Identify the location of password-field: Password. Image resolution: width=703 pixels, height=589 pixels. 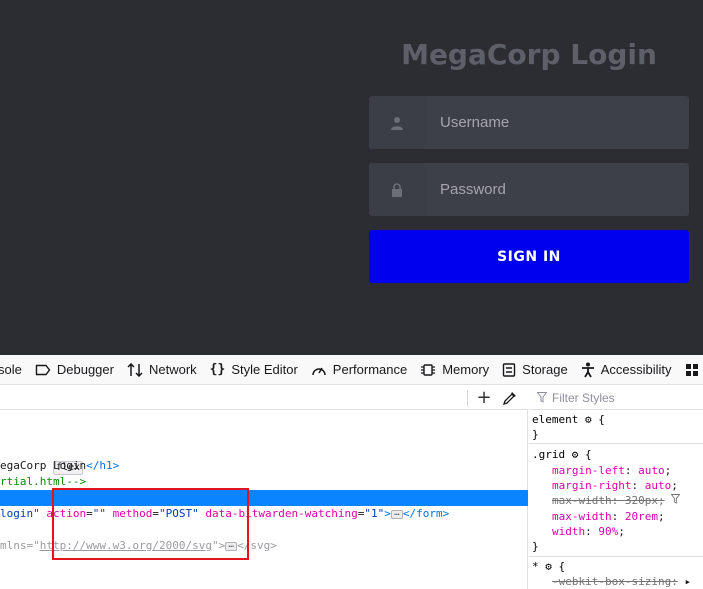
(529, 189).